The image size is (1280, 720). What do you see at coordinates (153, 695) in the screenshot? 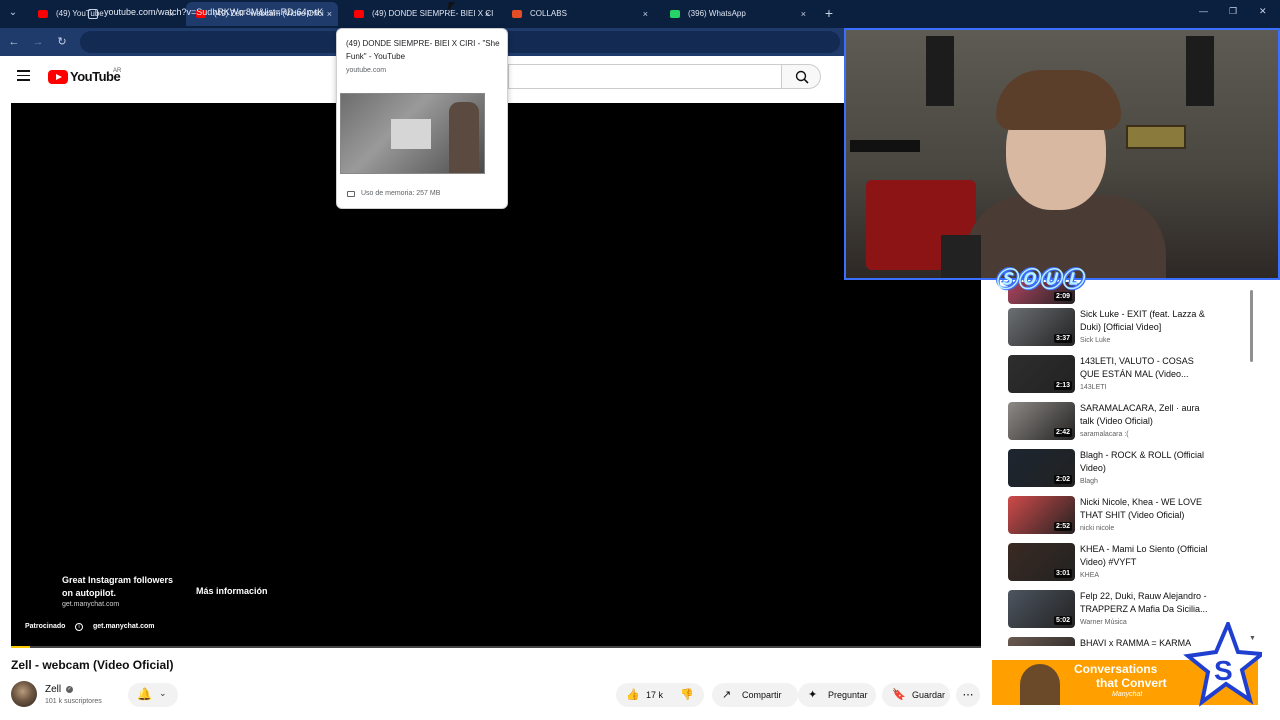
I see `subscription-bell-button: 🔔 ⌄` at bounding box center [153, 695].